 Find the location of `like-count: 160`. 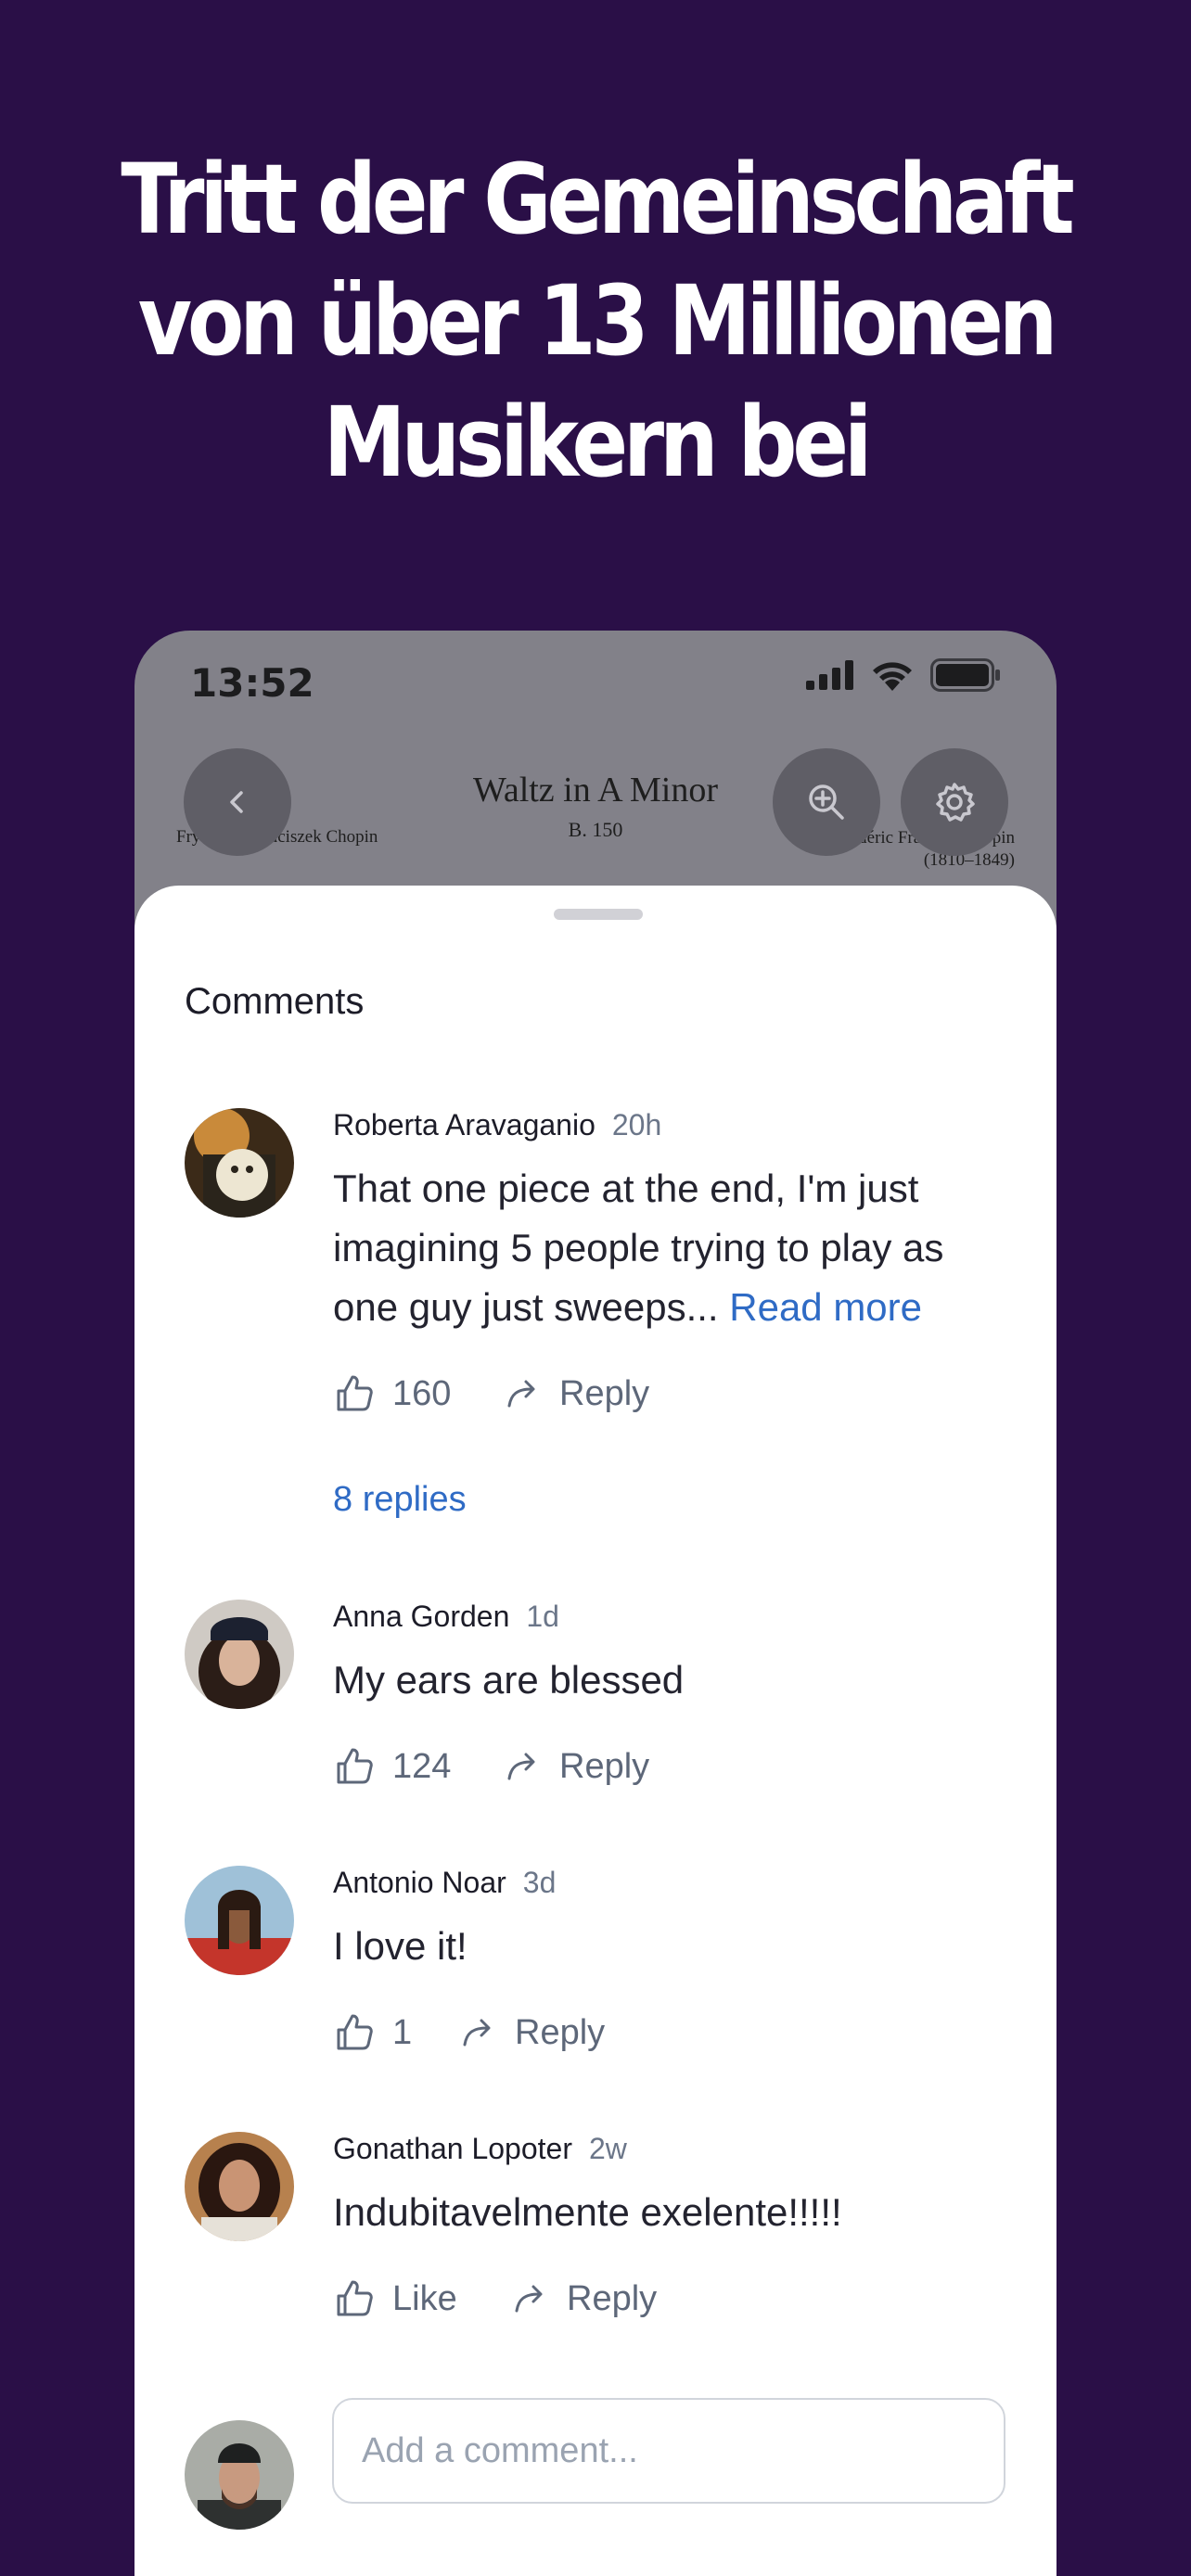

like-count: 160 is located at coordinates (422, 1393).